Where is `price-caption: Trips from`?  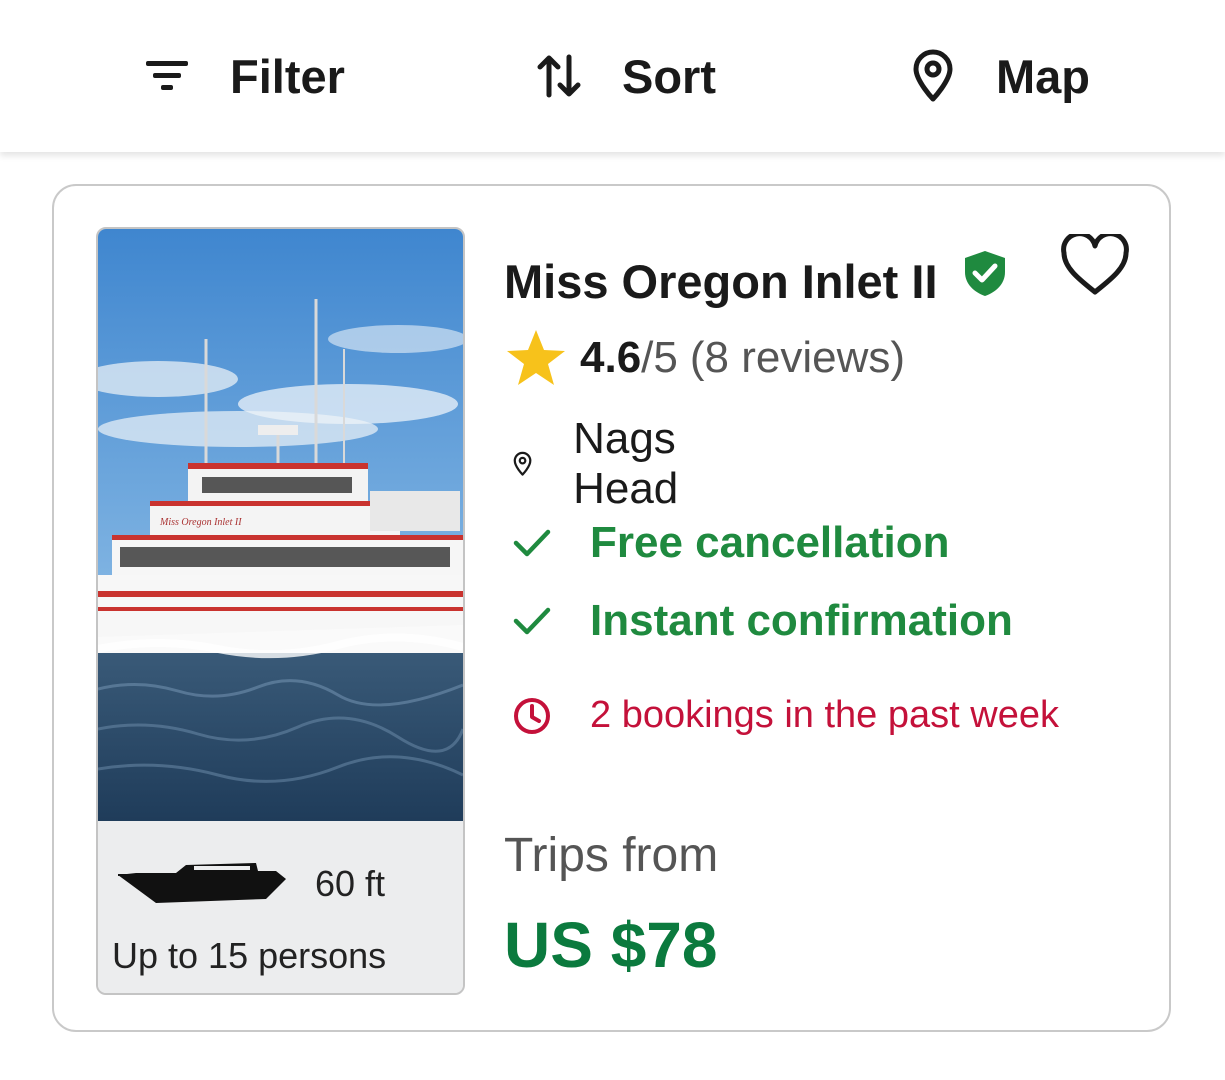
price-caption: Trips from is located at coordinates (611, 855).